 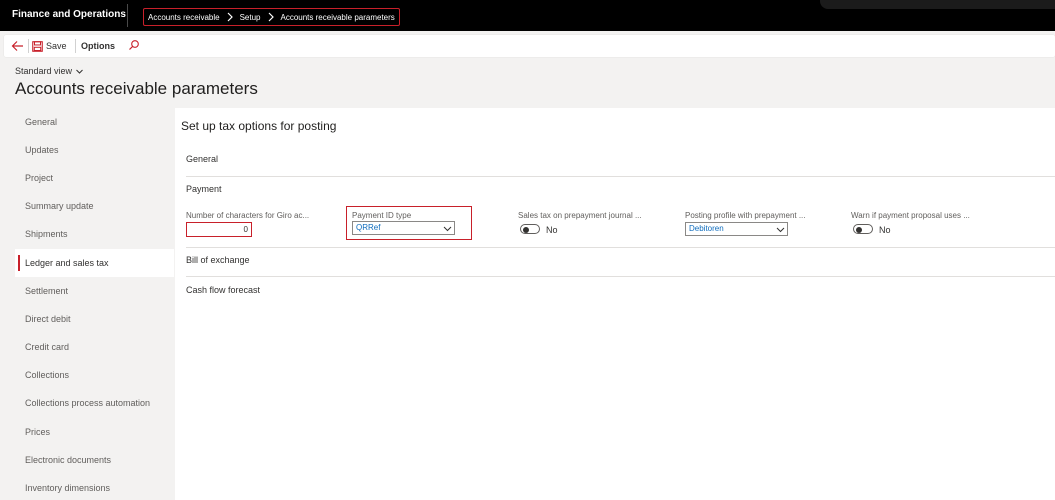 What do you see at coordinates (94, 319) in the screenshot?
I see `sidebar-item-direct-debit: Direct debit` at bounding box center [94, 319].